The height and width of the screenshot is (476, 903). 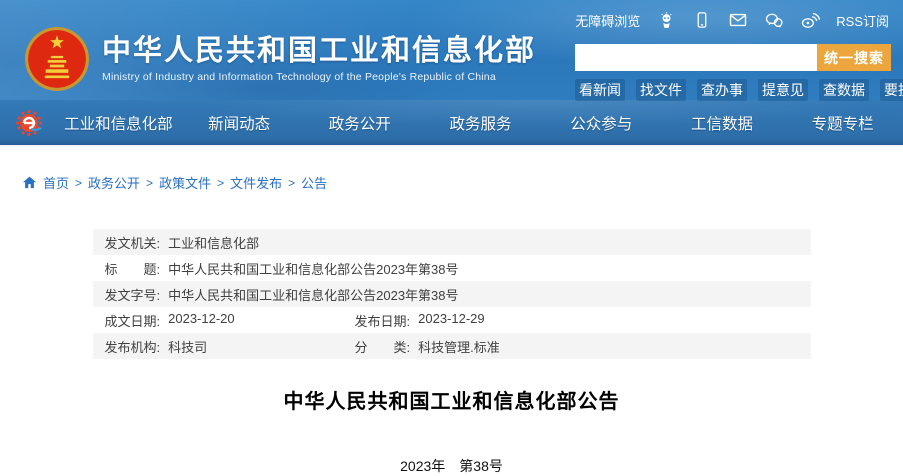 What do you see at coordinates (114, 182) in the screenshot?
I see `breadcrumb-gov-info: 政务公开` at bounding box center [114, 182].